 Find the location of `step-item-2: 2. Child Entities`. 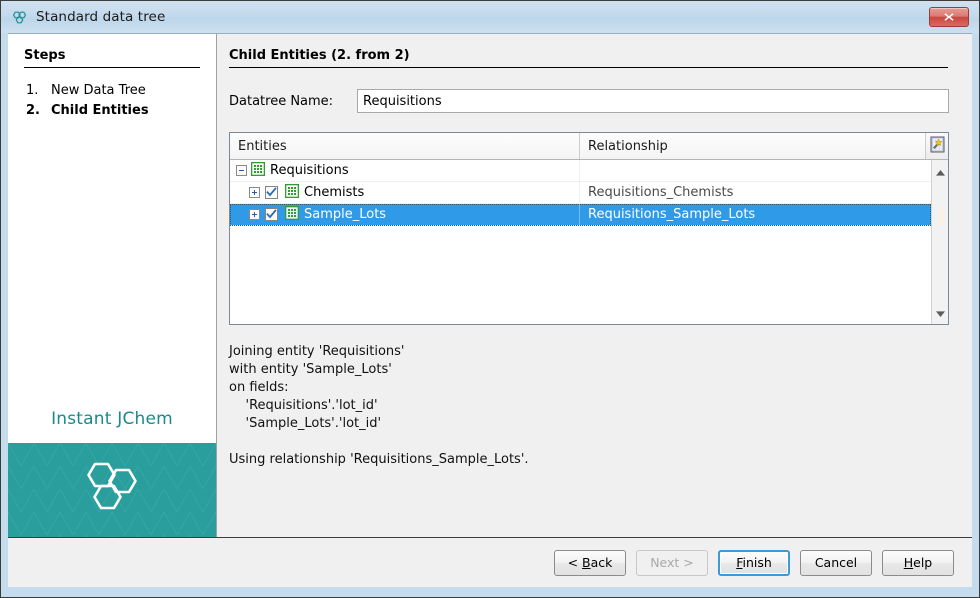

step-item-2: 2. Child Entities is located at coordinates (121, 111).